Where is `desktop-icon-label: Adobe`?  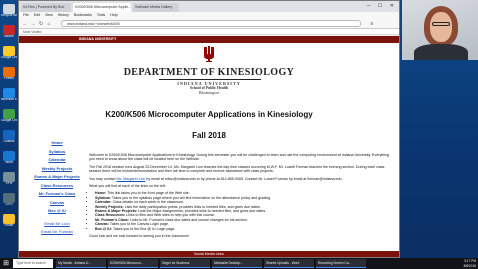
desktop-icon-label: Adobe is located at coordinates (9, 36).